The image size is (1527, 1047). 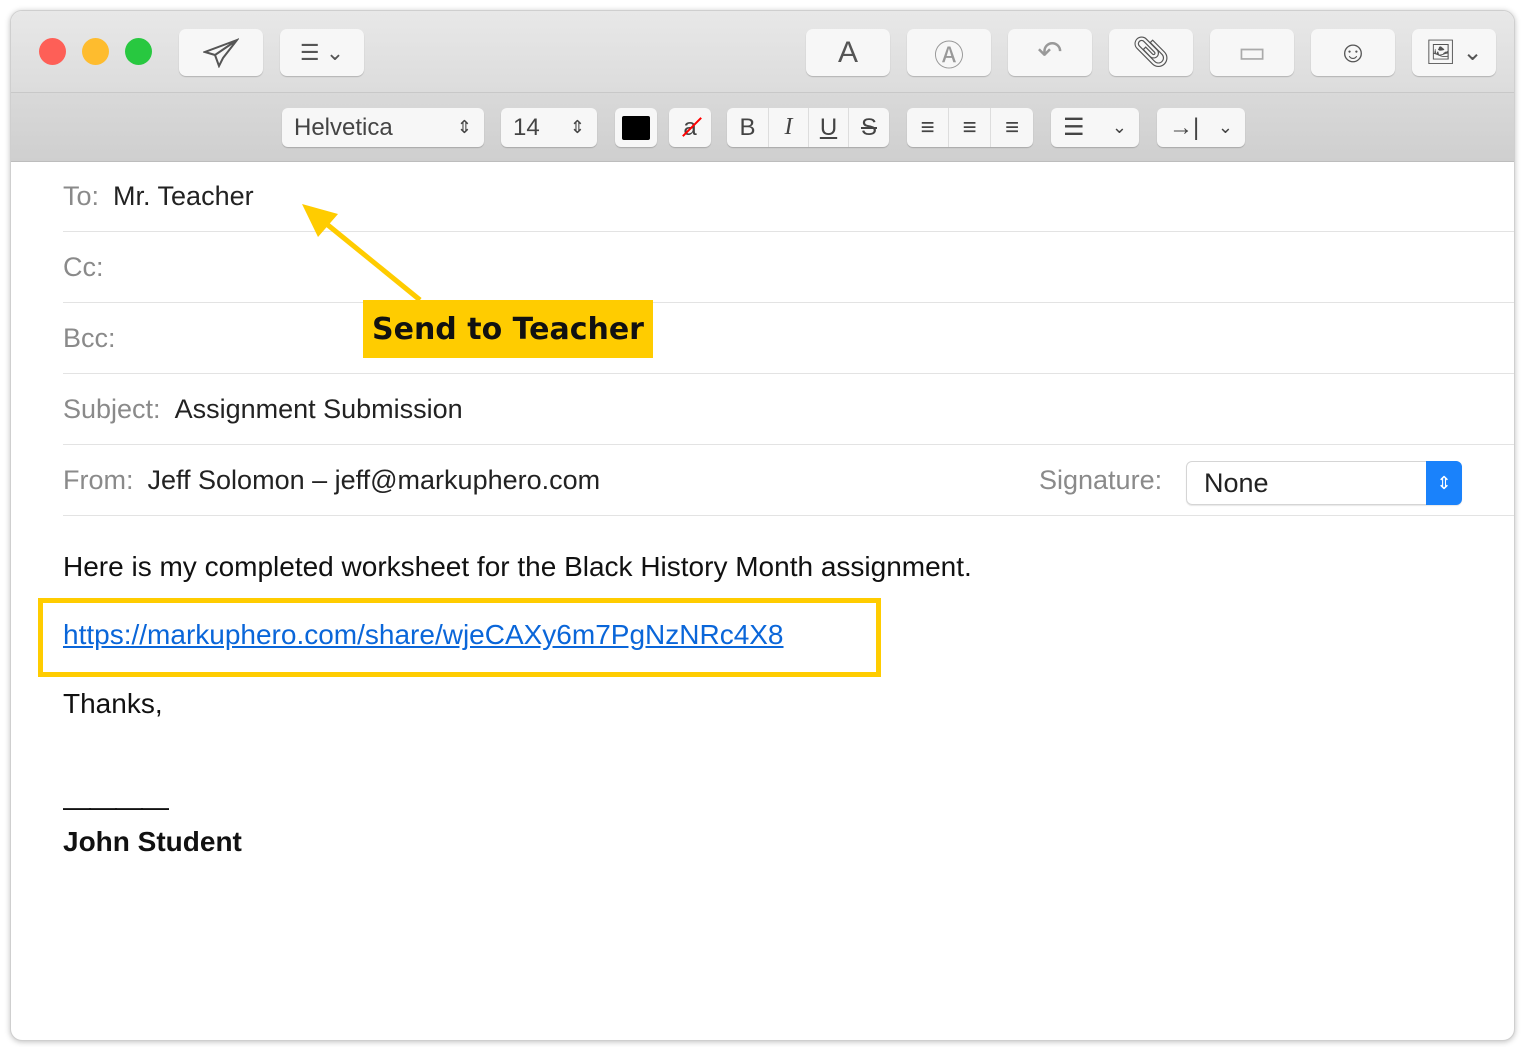 What do you see at coordinates (508, 329) in the screenshot?
I see `send-to-teacher-callout: Send to Teacher` at bounding box center [508, 329].